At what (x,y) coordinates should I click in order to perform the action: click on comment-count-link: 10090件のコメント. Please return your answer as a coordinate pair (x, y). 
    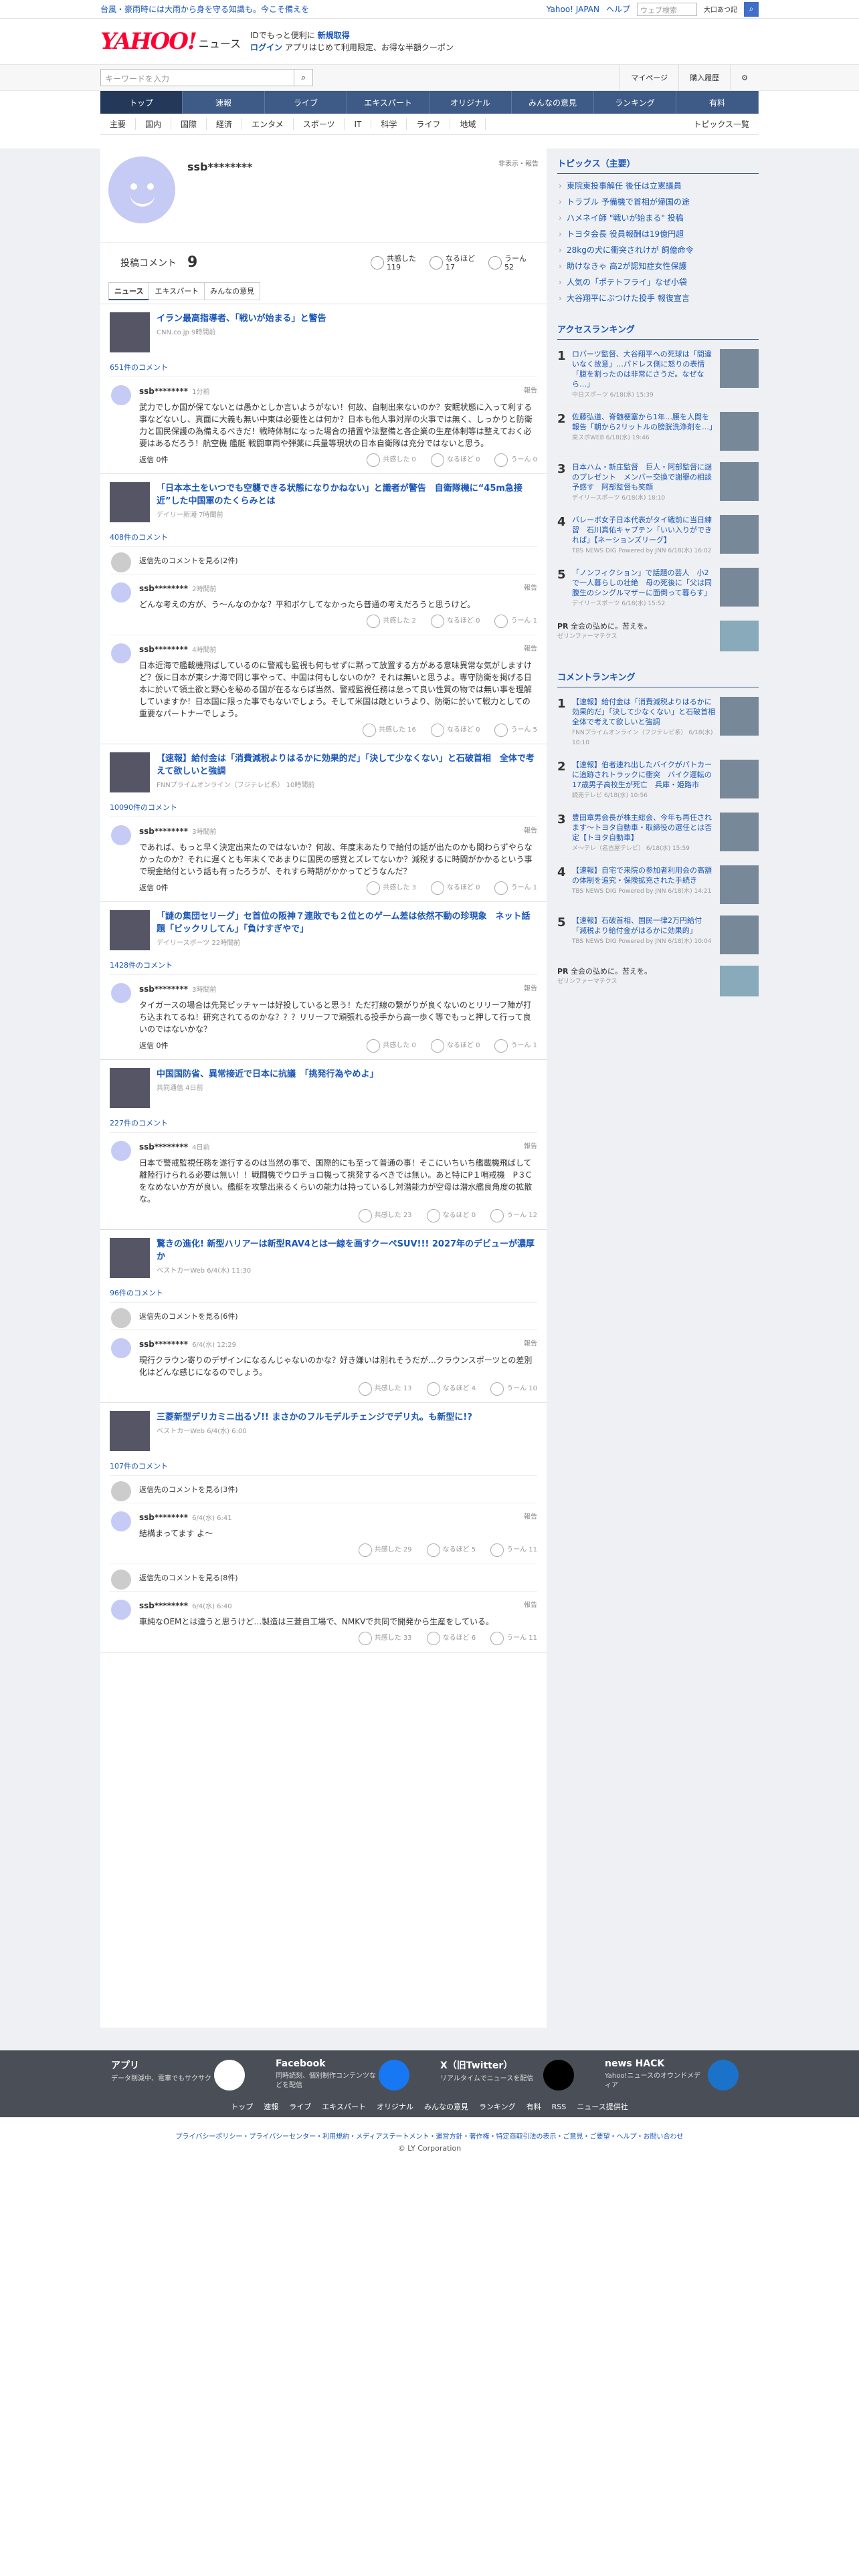
    Looking at the image, I should click on (323, 807).